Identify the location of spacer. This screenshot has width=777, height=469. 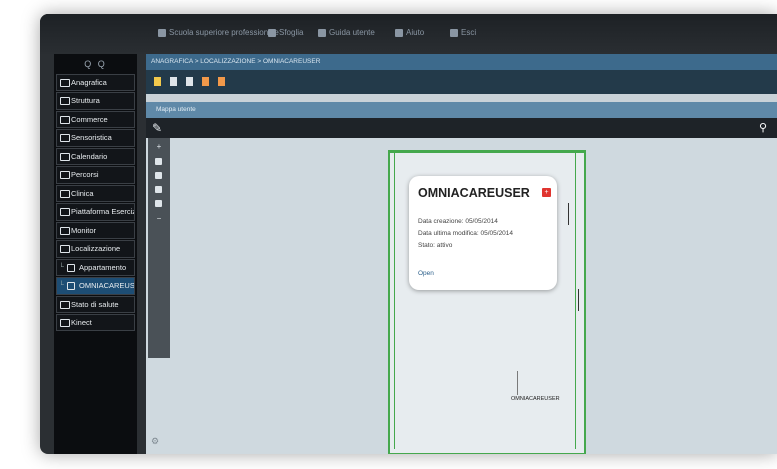
(461, 98).